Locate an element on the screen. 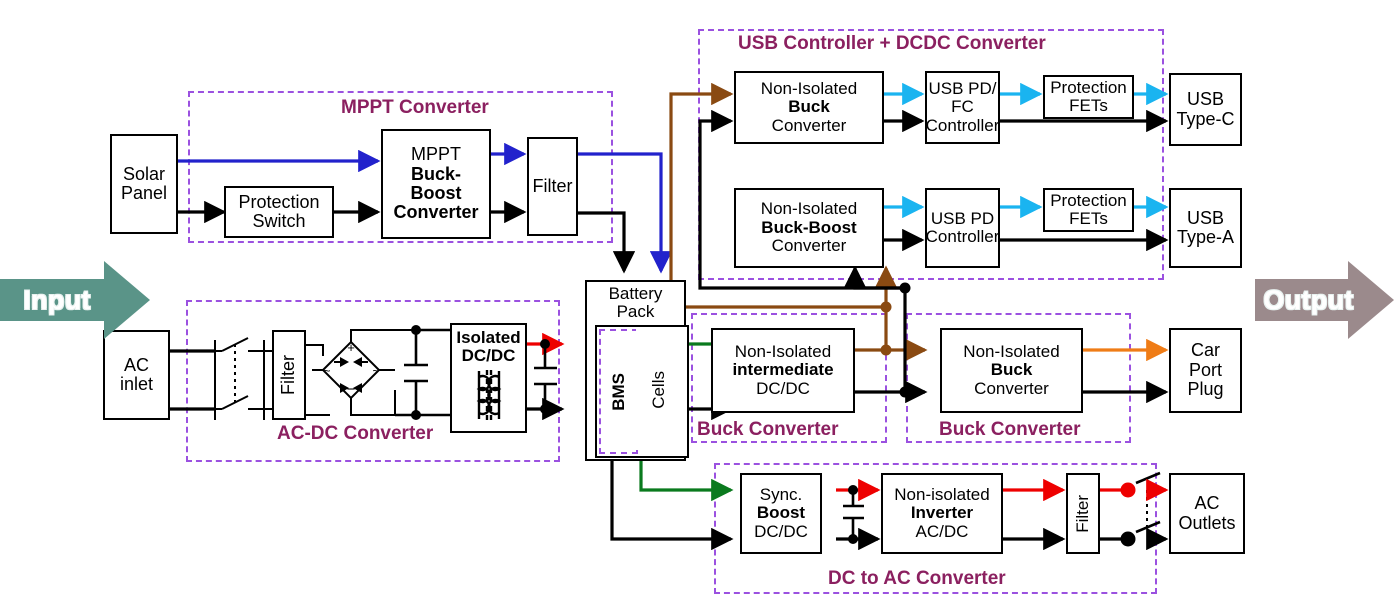 The image size is (1394, 609). block-label: Solar is located at coordinates (144, 173).